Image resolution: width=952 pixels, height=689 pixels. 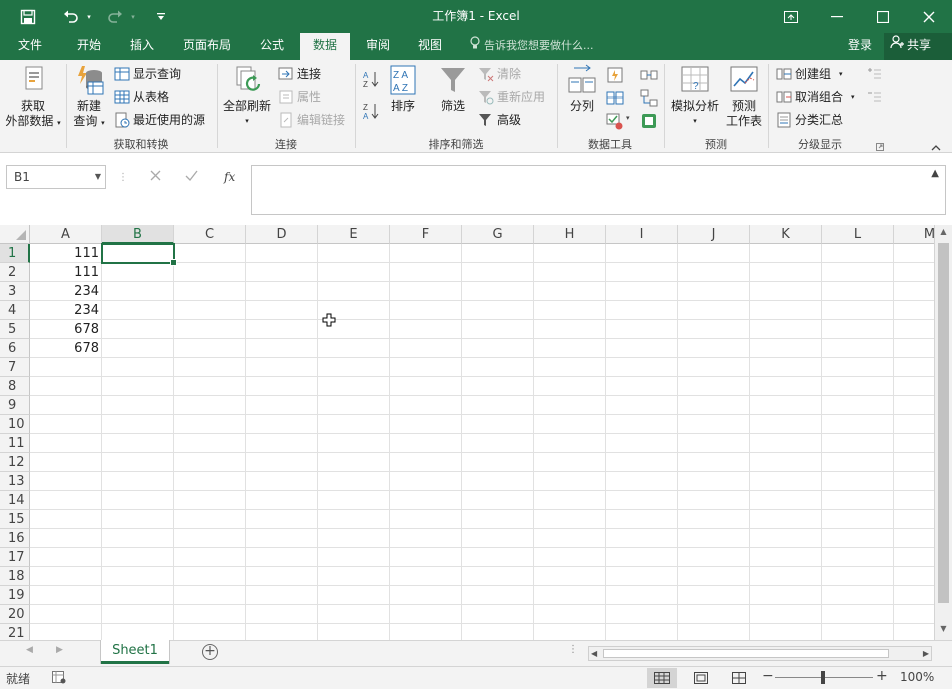 What do you see at coordinates (582, 89) in the screenshot?
I see `text-to-columns-button: 分列` at bounding box center [582, 89].